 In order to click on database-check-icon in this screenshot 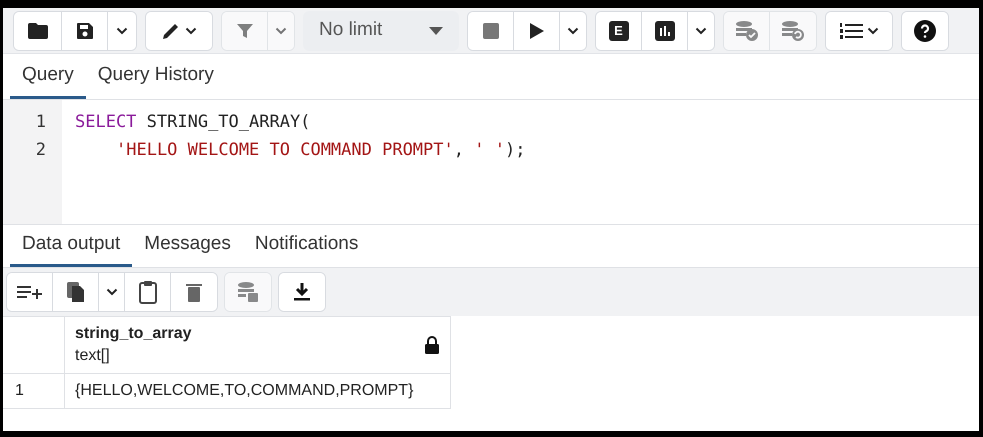, I will do `click(746, 31)`.